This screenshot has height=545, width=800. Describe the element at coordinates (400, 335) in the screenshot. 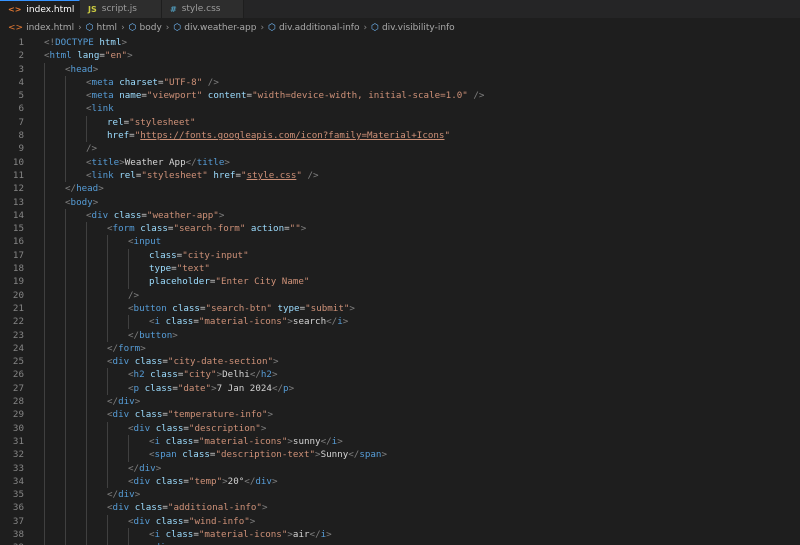

I see `code-line: 23 </button>` at that location.